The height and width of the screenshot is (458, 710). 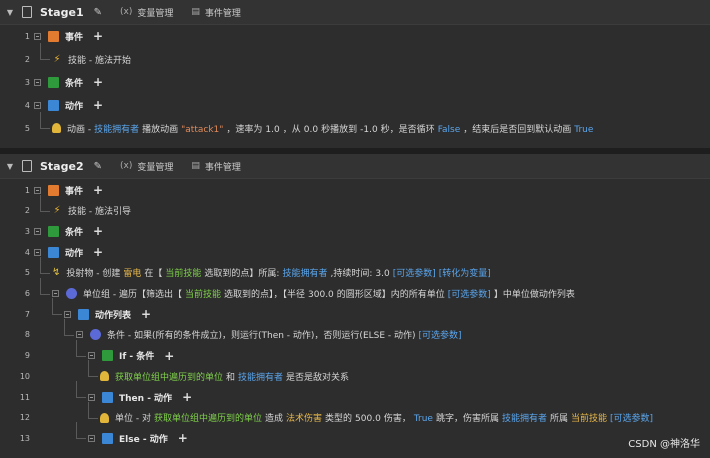 I want to click on event-icon, so click(x=53, y=36).